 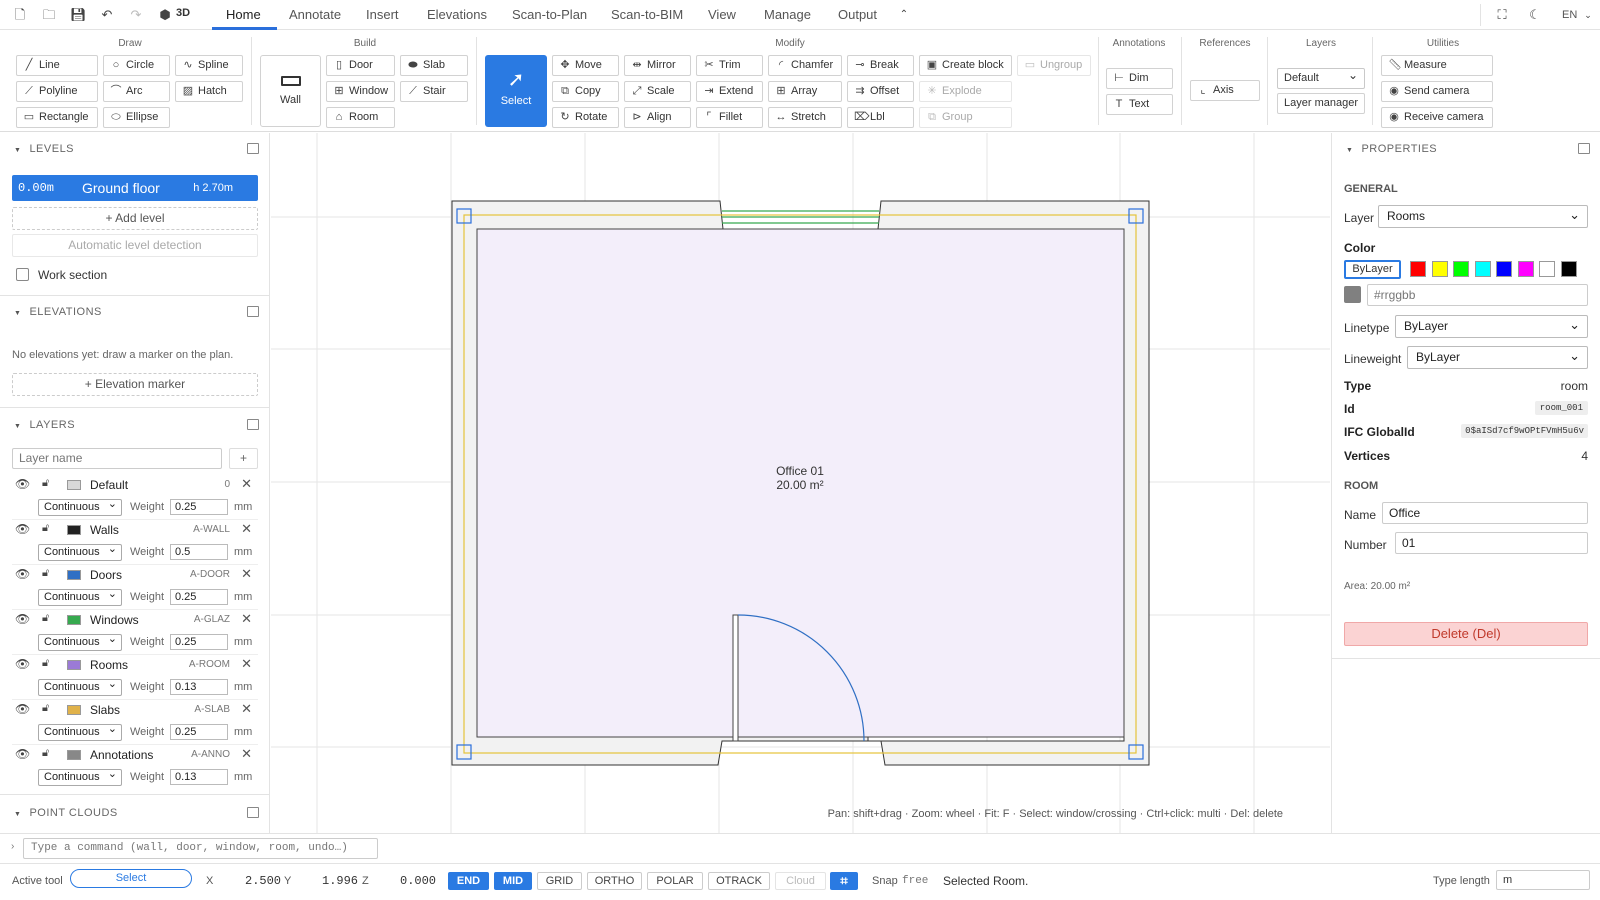 I want to click on explode-button: ✳ Explode, so click(x=965, y=91).